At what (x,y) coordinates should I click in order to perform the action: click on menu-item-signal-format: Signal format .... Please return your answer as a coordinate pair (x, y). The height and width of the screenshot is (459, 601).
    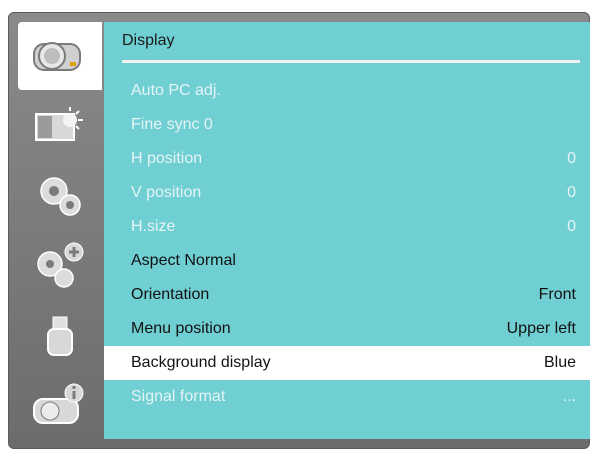
    Looking at the image, I should click on (347, 397).